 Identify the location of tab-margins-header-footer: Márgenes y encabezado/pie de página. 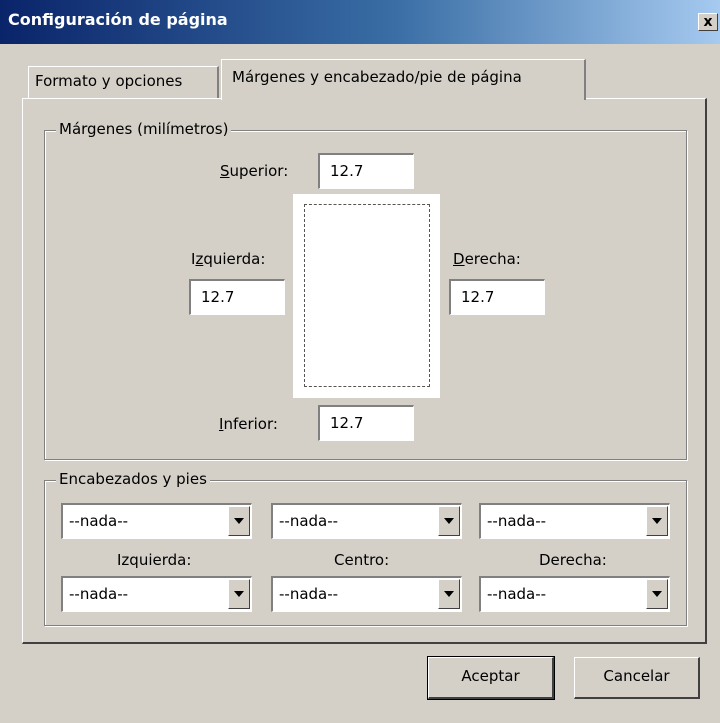
(403, 79).